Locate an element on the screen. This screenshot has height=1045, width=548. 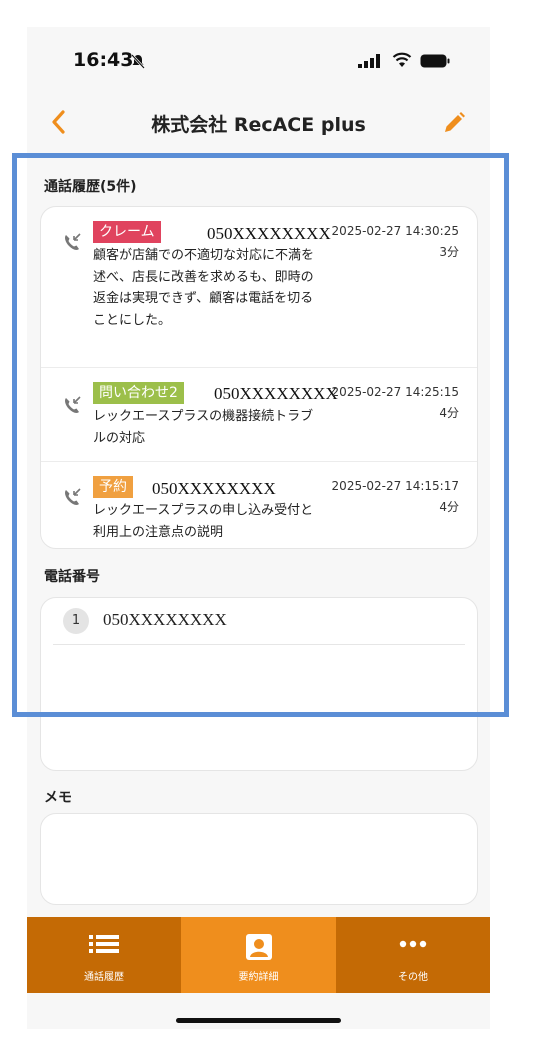
page-title: 株式会社 RecACE plus is located at coordinates (258, 125).